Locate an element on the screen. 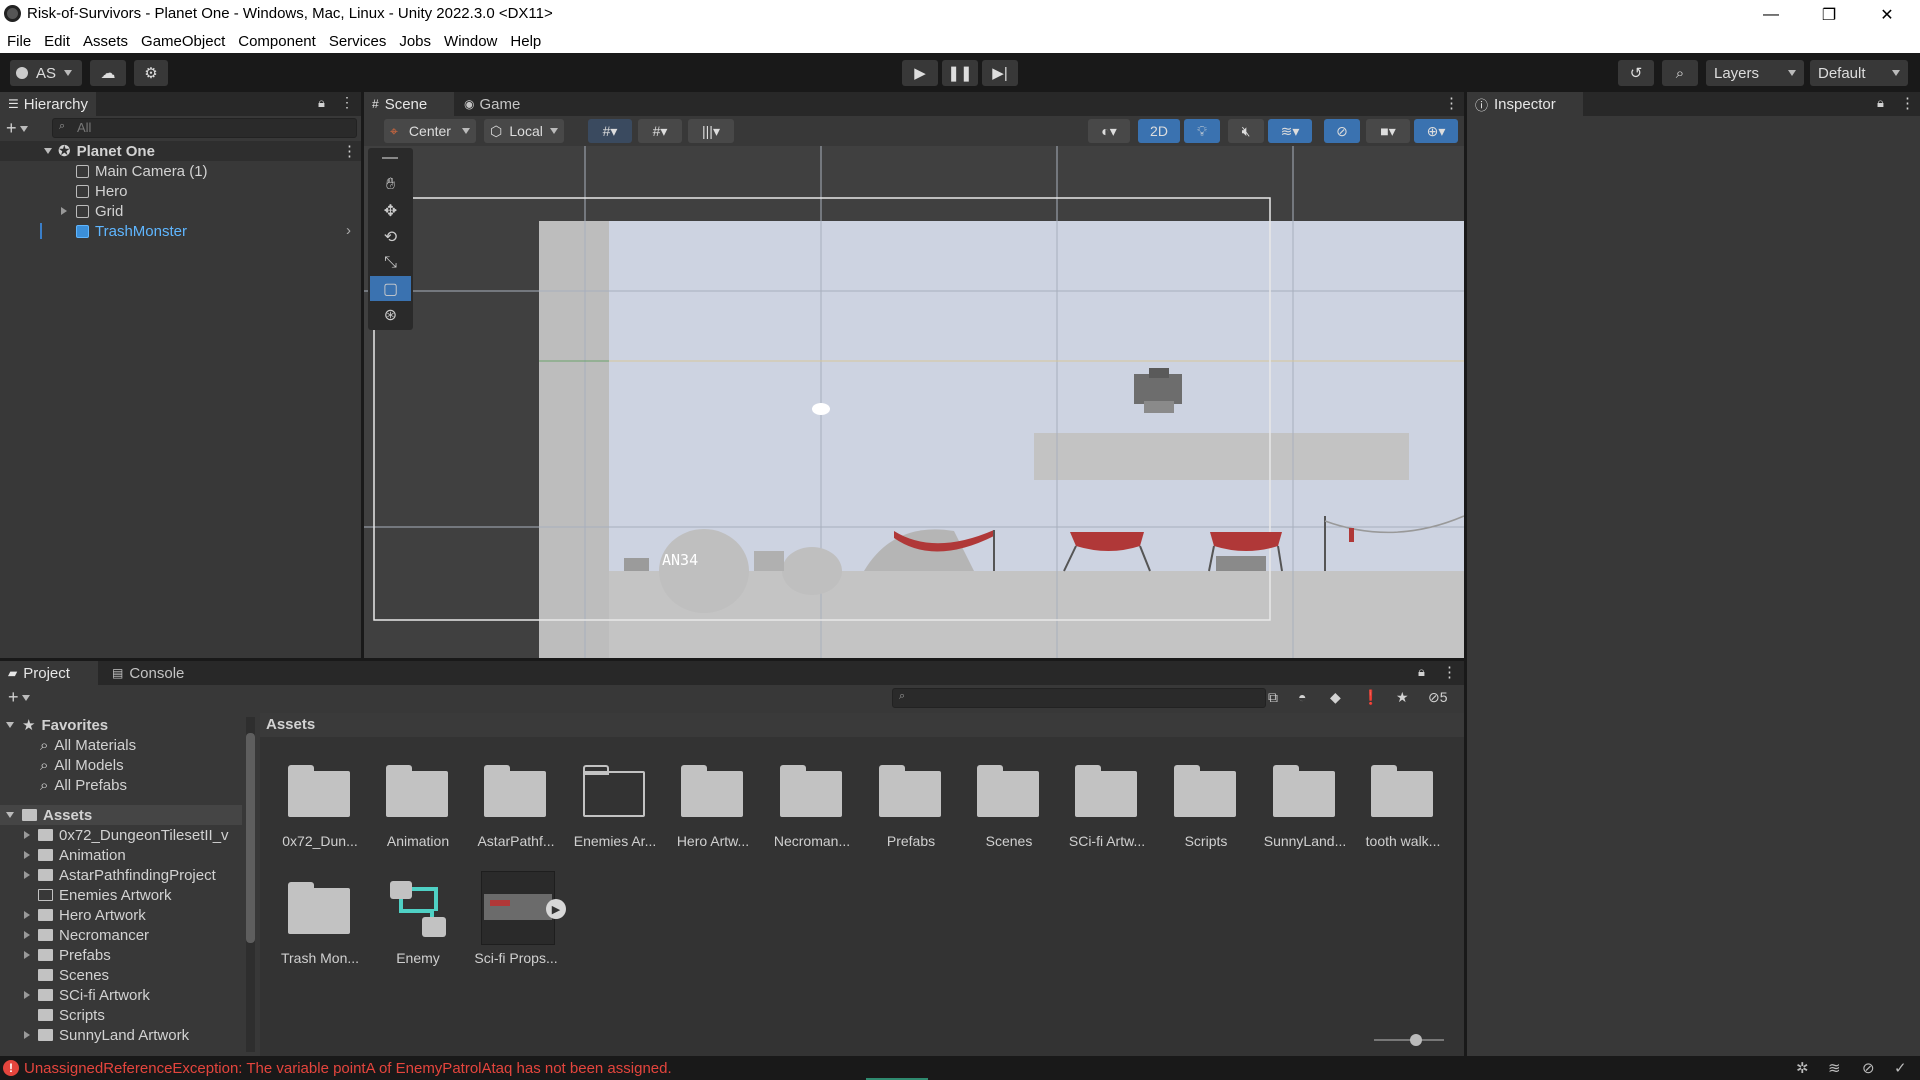 The width and height of the screenshot is (1920, 1080). camera-dropdown: ■▾ is located at coordinates (1388, 131).